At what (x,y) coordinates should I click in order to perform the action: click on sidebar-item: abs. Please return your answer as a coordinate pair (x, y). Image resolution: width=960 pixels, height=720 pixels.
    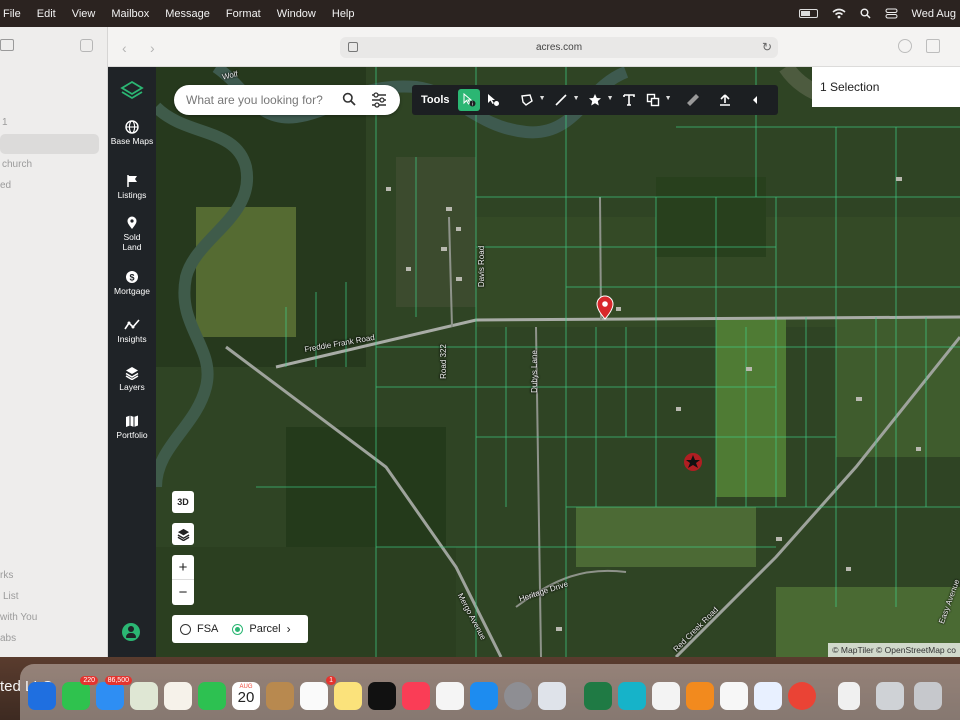
    Looking at the image, I should click on (8, 638).